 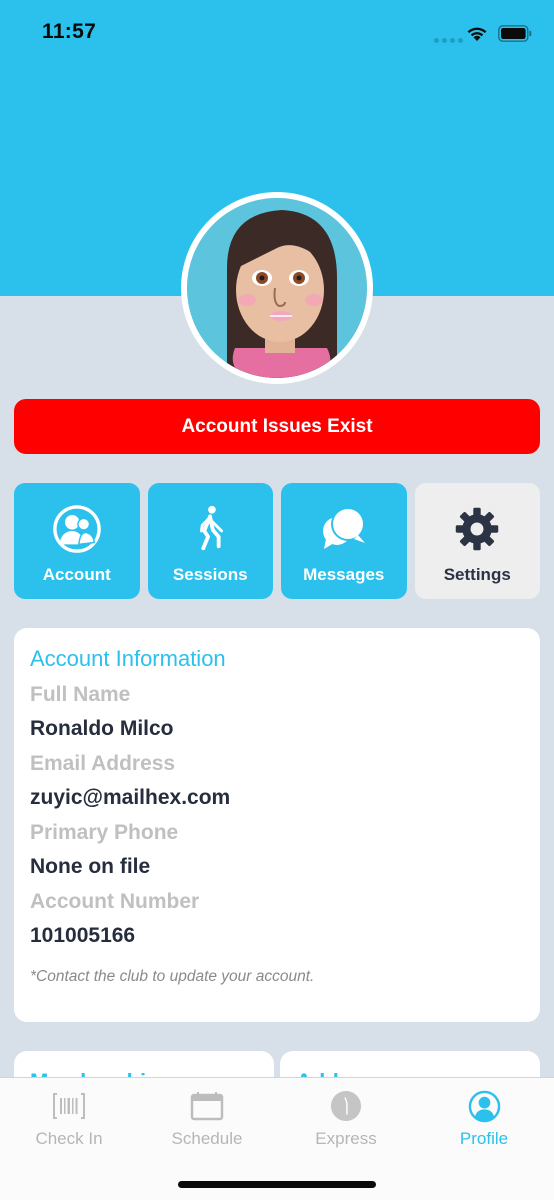 I want to click on quick-actions: Account Sessions Messages Settings, so click(x=277, y=541).